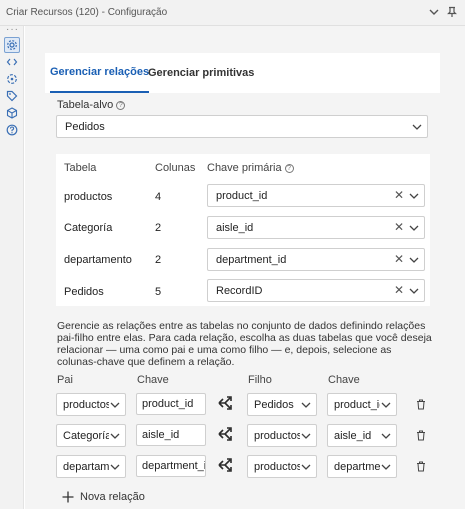  What do you see at coordinates (68, 497) in the screenshot?
I see `plus-icon` at bounding box center [68, 497].